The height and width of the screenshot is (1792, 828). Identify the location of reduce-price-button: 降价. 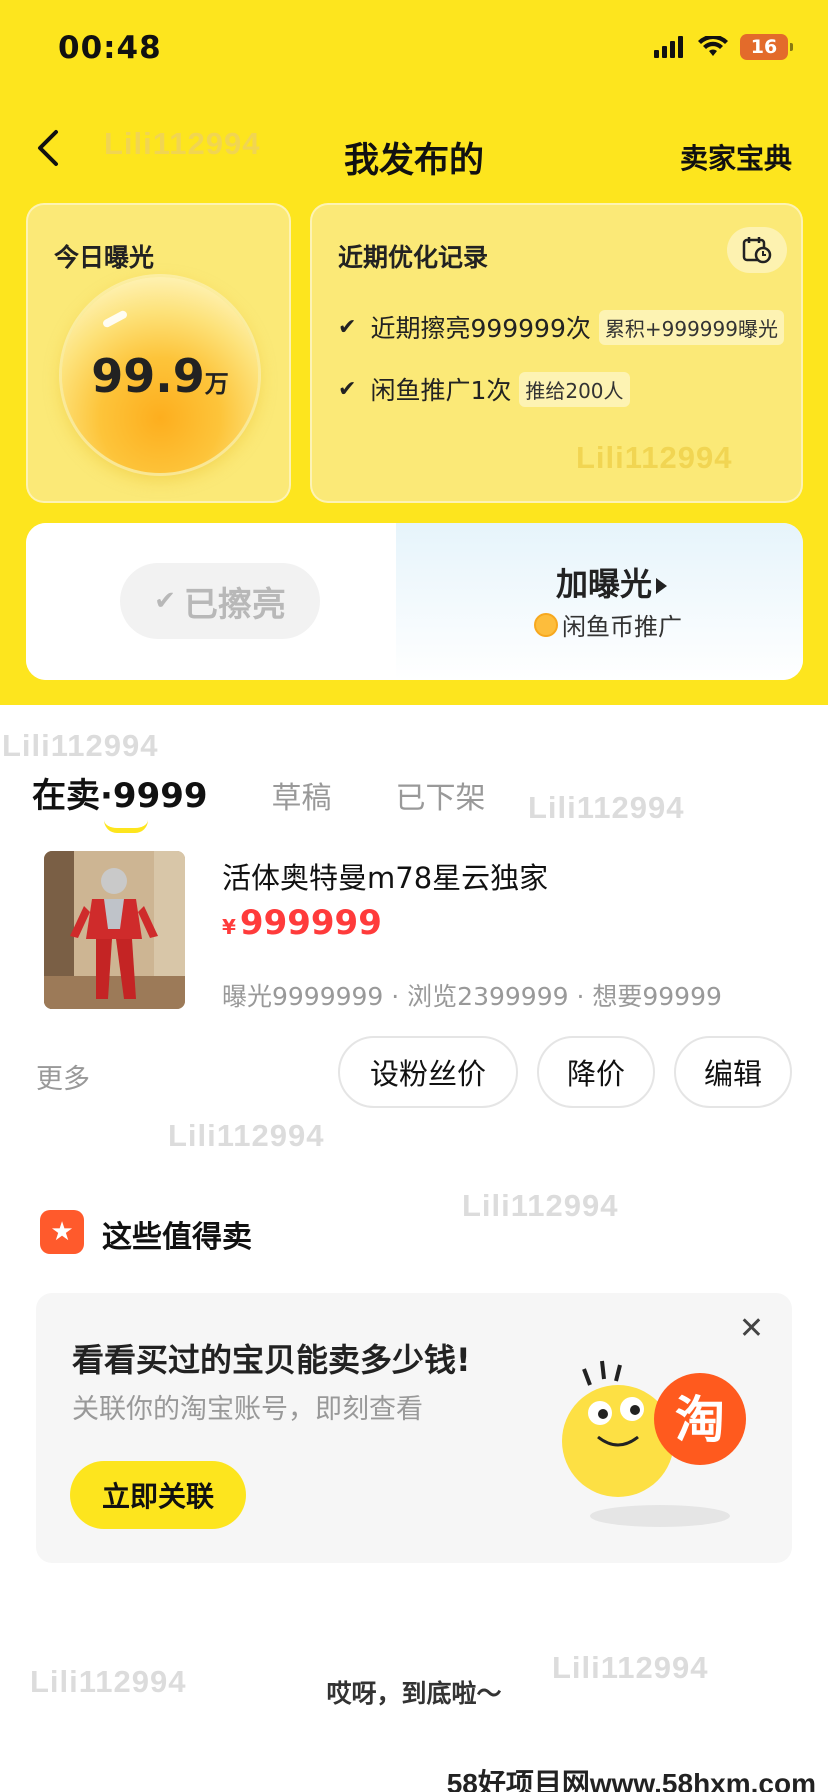
(596, 1072).